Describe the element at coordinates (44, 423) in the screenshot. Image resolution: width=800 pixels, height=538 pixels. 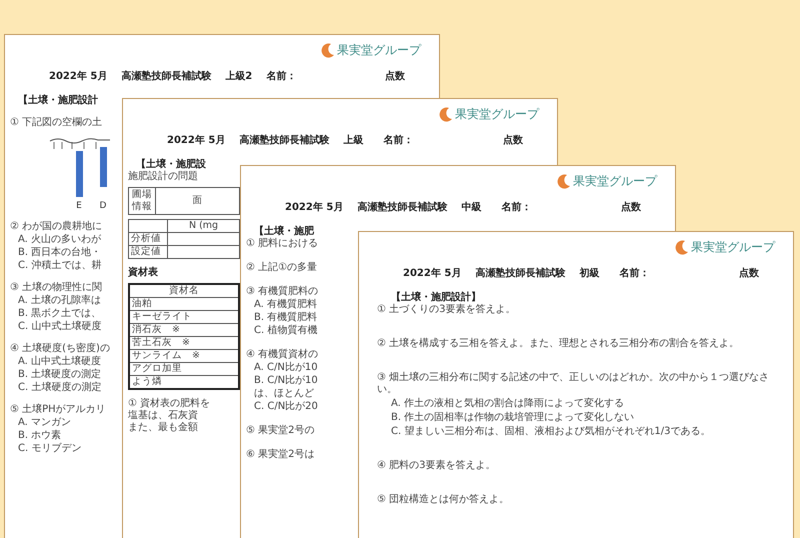
I see `answer-choice: A. マンガン` at that location.